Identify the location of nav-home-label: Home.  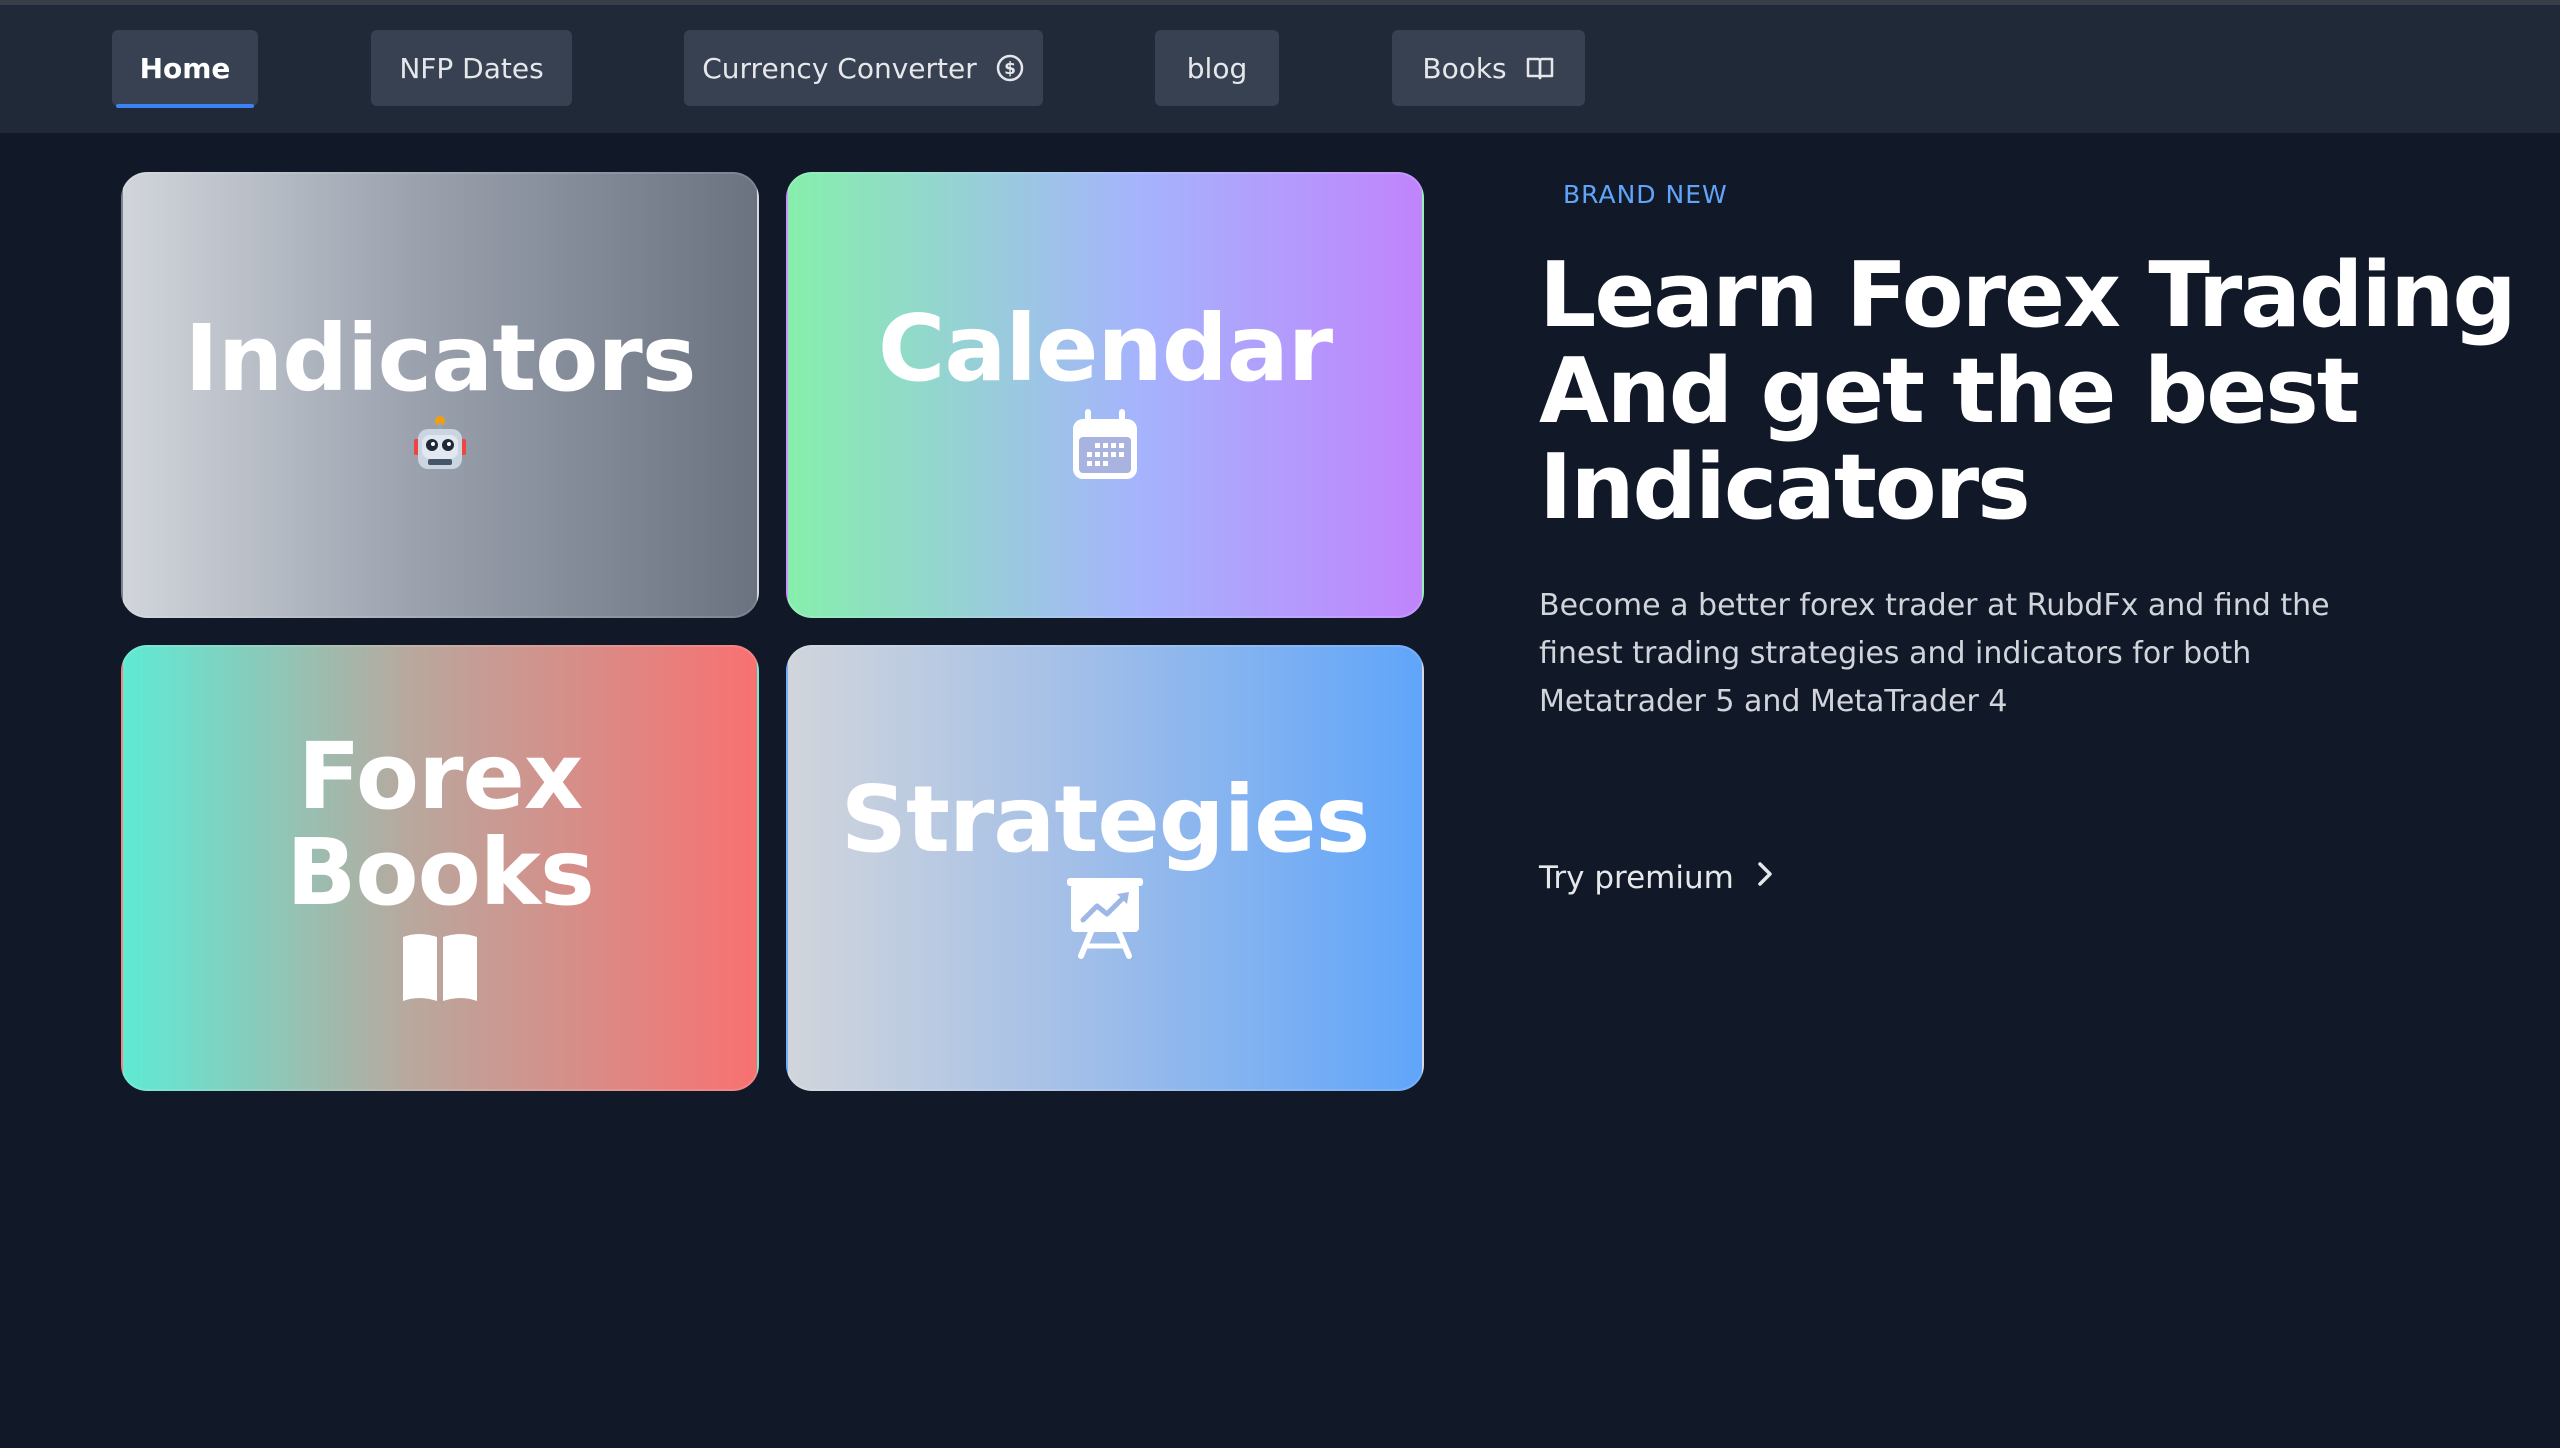
(185, 68).